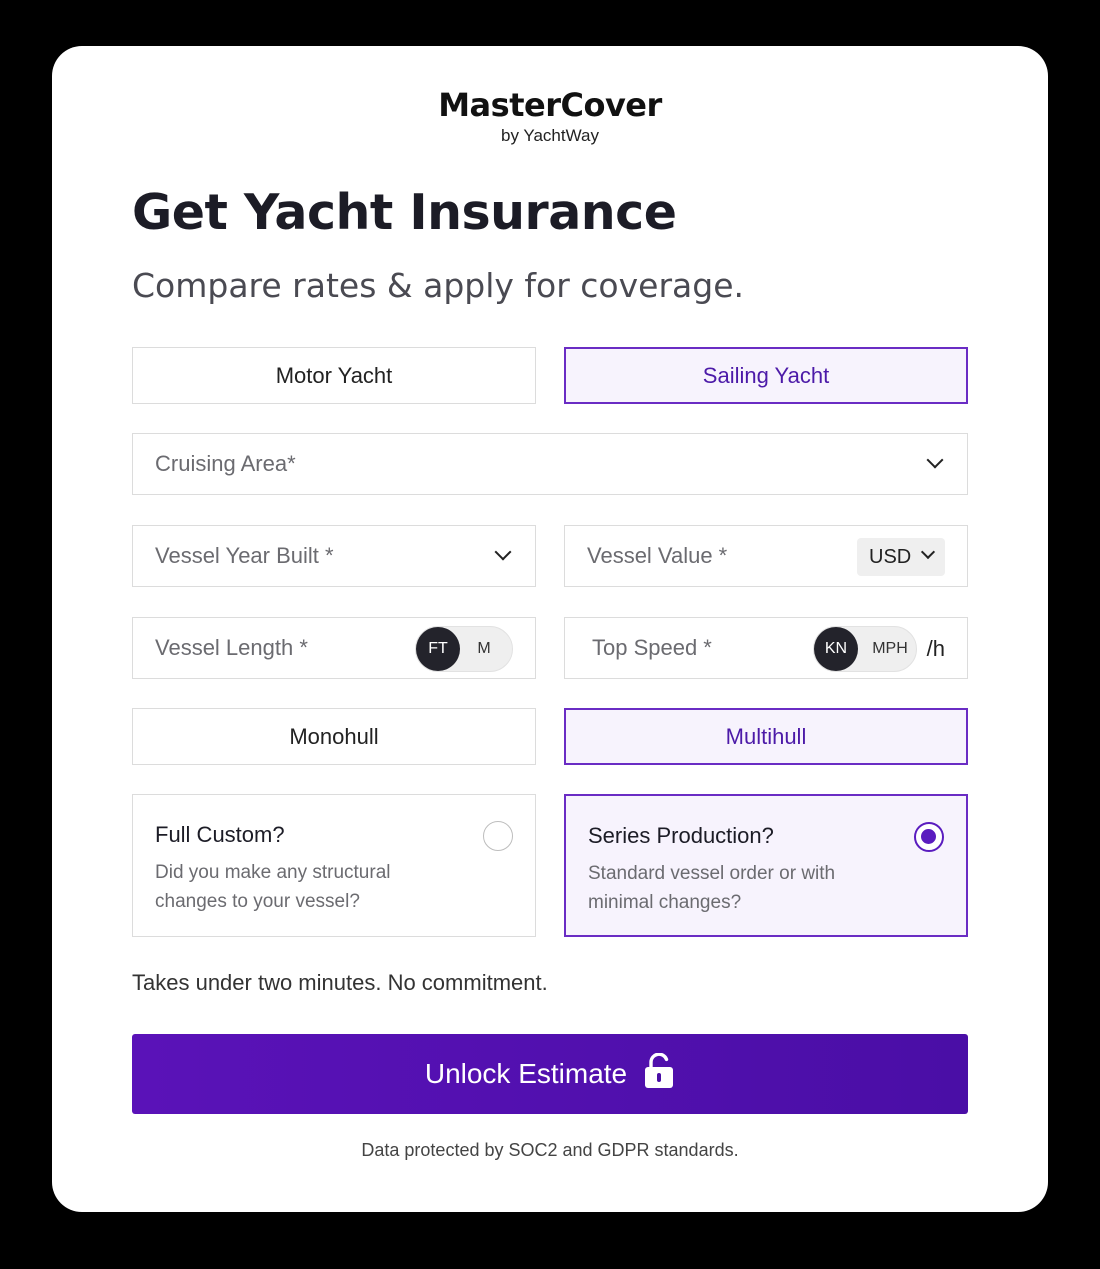 The height and width of the screenshot is (1269, 1100). I want to click on cruising-area-select: Cruising Area*, so click(550, 464).